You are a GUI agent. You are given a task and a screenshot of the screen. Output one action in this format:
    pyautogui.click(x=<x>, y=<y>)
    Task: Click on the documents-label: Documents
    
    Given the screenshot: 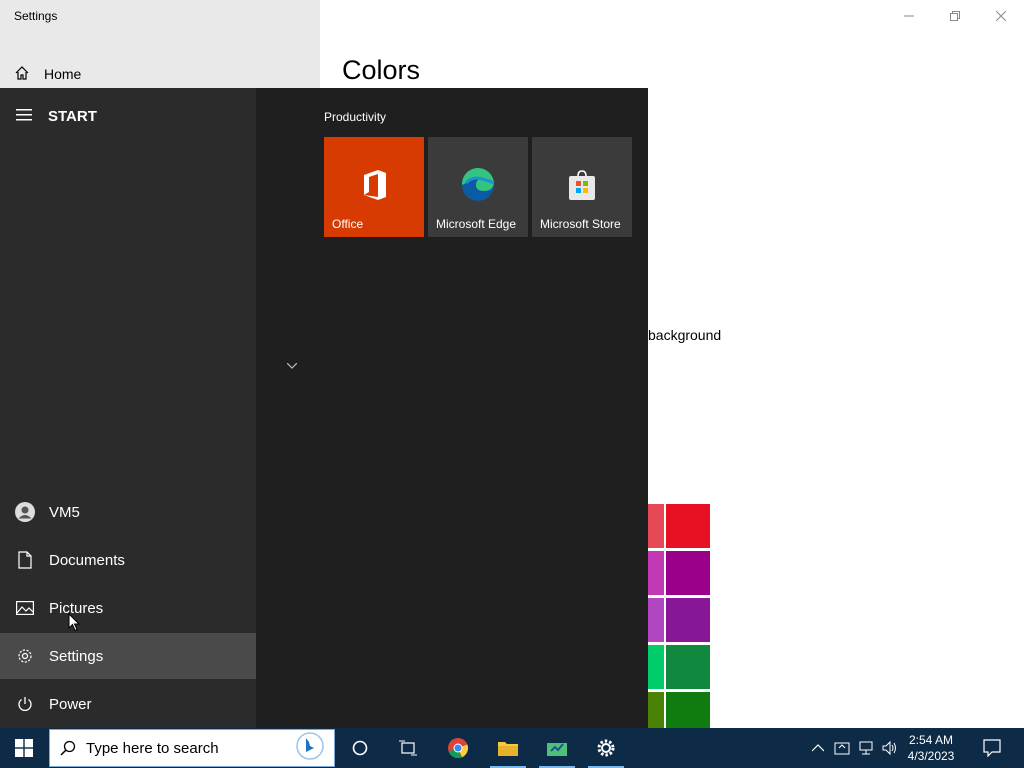 What is the action you would take?
    pyautogui.click(x=87, y=560)
    